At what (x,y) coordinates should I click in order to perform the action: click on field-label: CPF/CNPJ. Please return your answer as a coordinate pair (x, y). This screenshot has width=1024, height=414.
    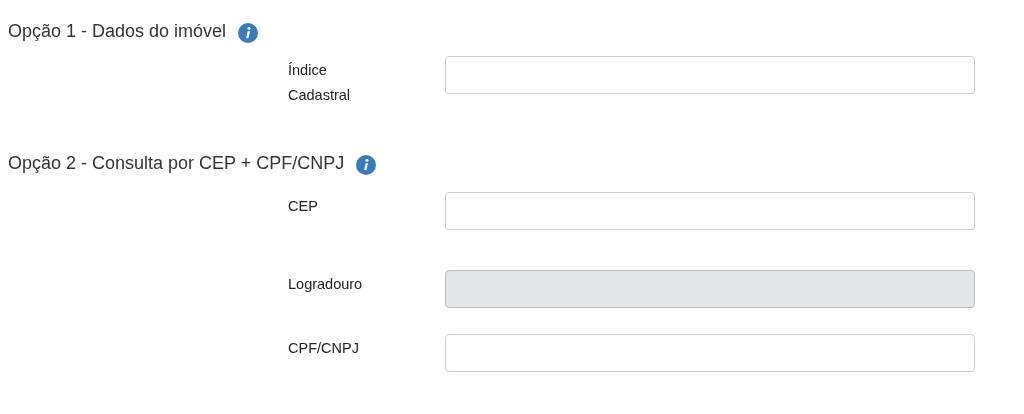
    Looking at the image, I should click on (324, 348).